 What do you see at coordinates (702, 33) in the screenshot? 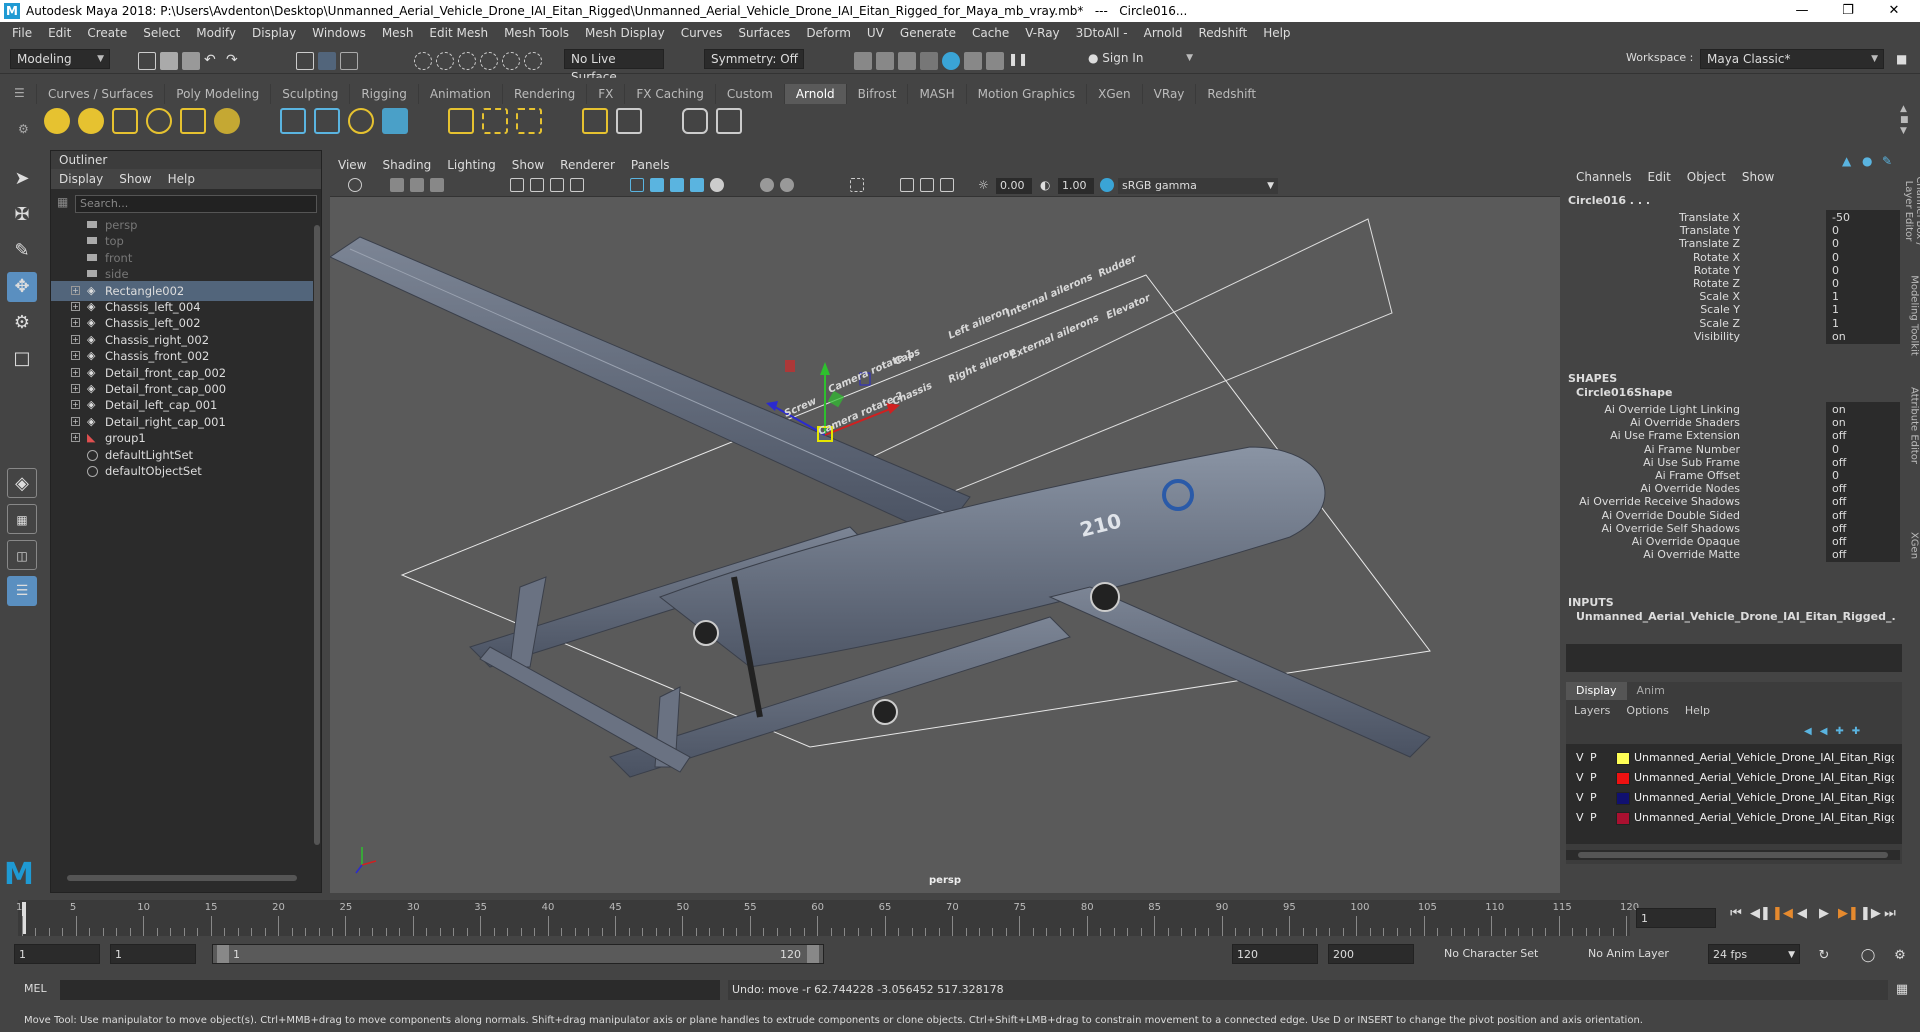
I see `menu-curves: Curves` at bounding box center [702, 33].